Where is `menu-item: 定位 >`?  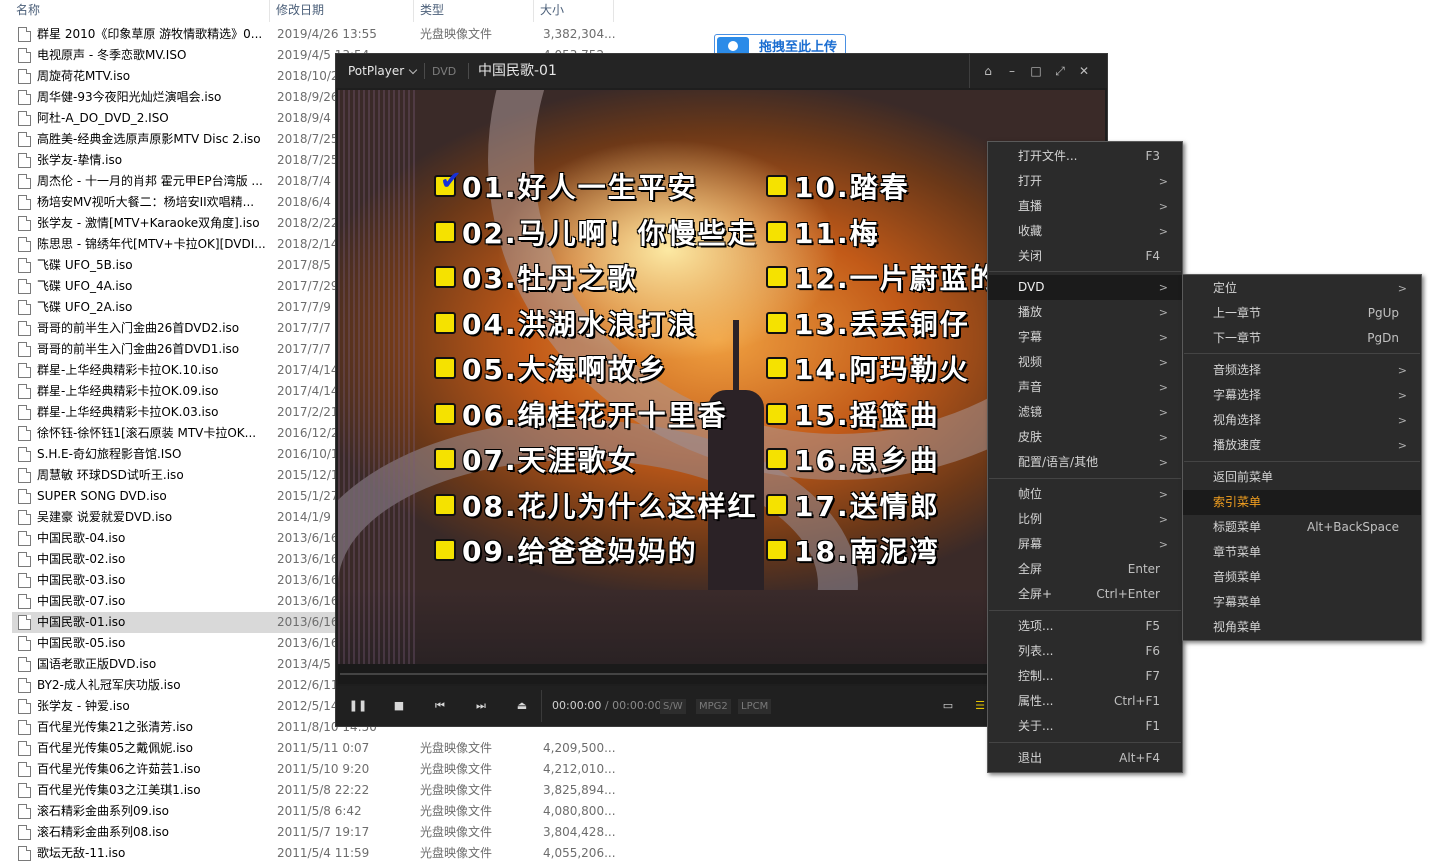
menu-item: 定位 > is located at coordinates (1302, 288).